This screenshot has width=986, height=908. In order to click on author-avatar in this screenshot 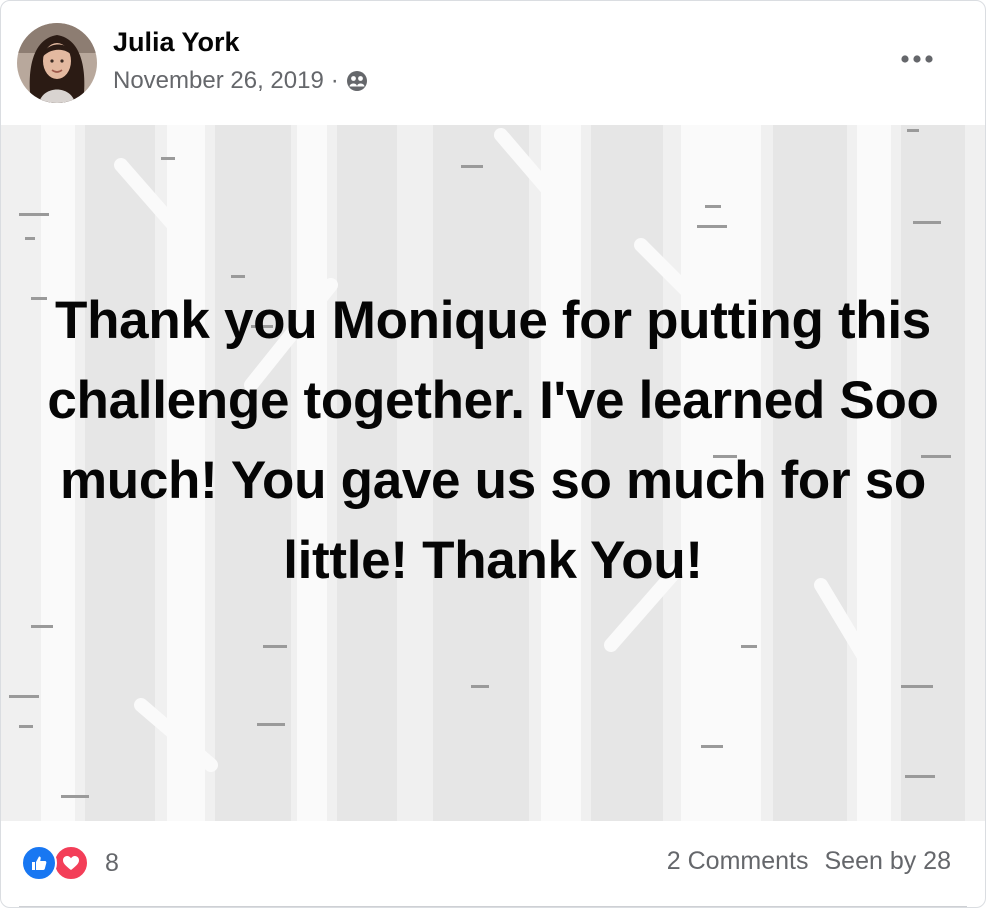, I will do `click(57, 63)`.